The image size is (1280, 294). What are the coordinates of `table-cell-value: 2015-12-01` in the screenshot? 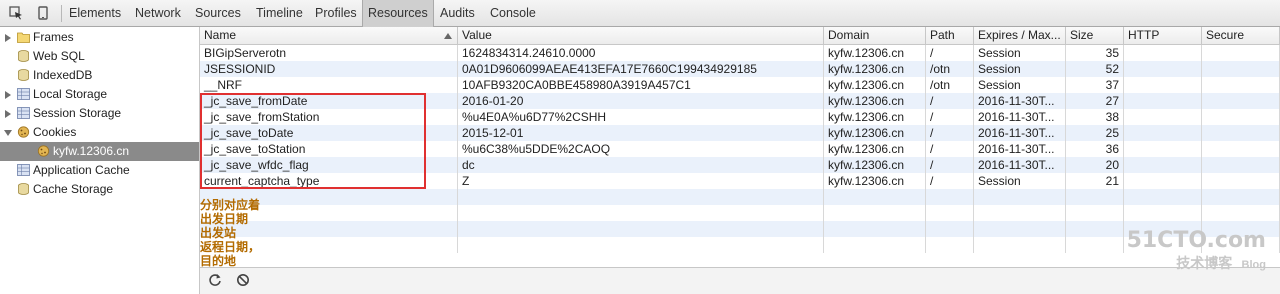 It's located at (641, 133).